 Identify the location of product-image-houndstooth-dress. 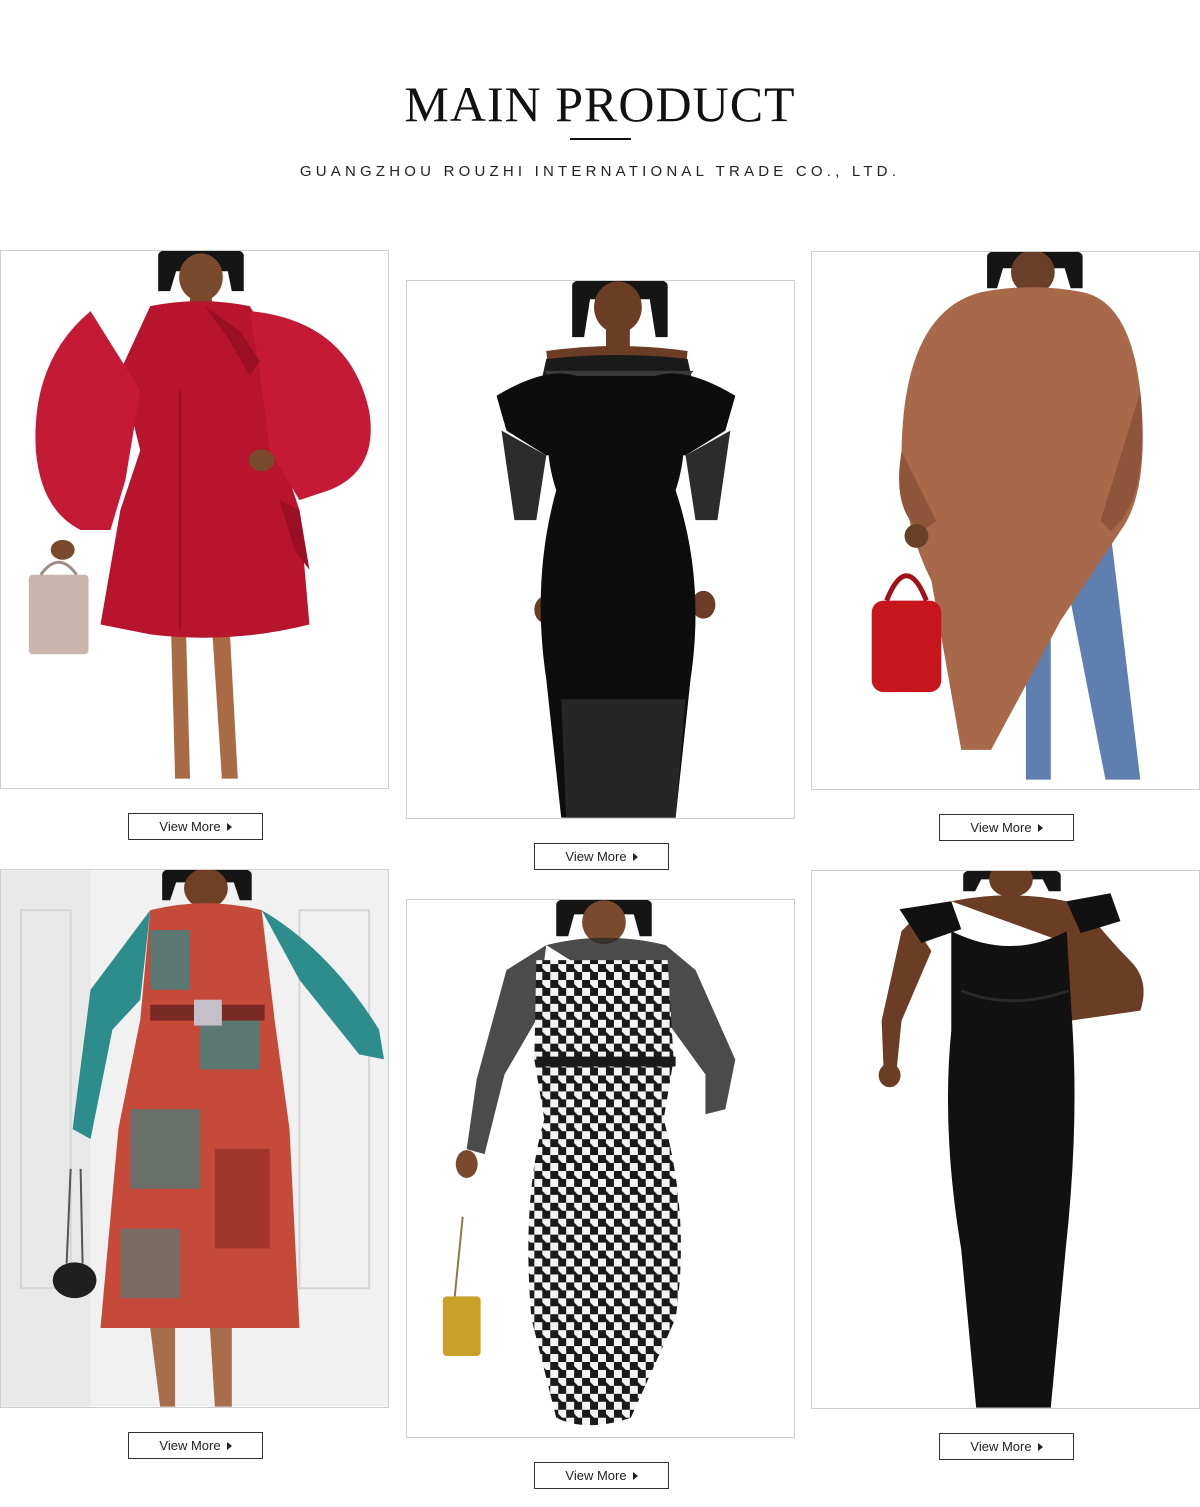
(600, 1168).